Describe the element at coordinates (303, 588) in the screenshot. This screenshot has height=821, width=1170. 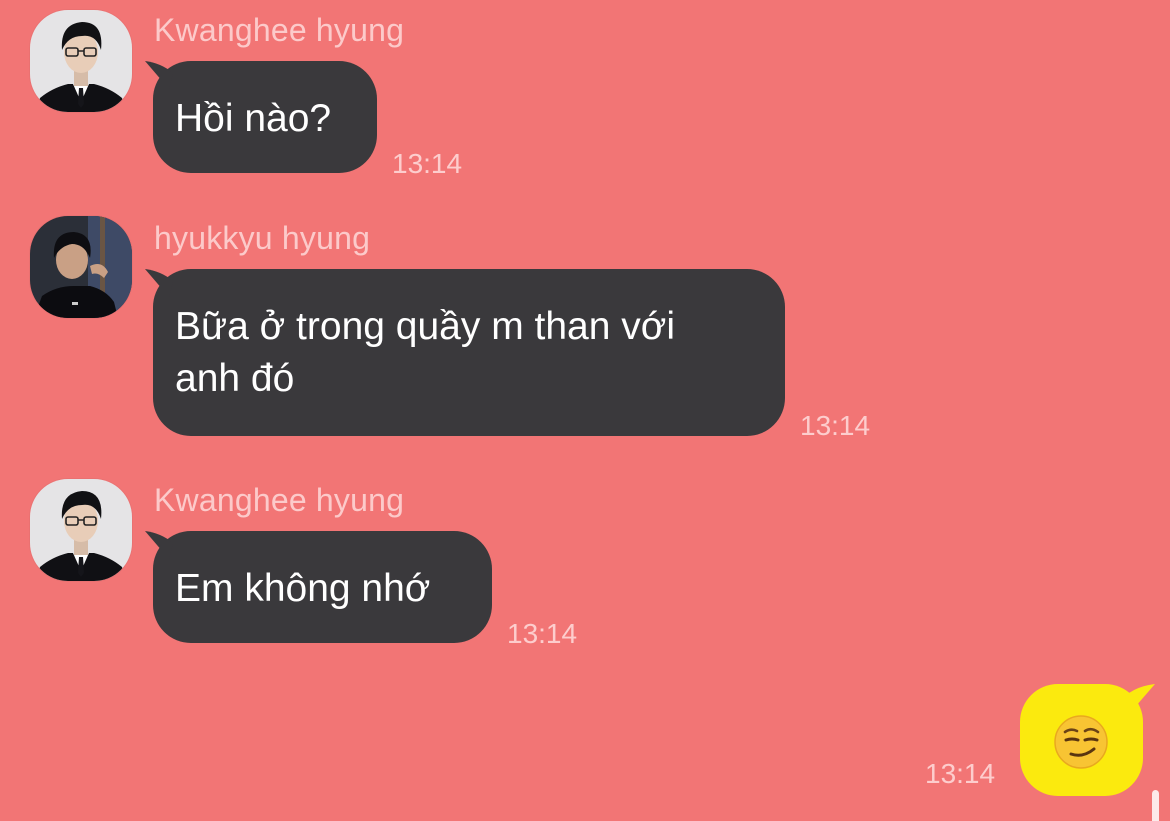
I see `message-text: Em không nhớ` at that location.